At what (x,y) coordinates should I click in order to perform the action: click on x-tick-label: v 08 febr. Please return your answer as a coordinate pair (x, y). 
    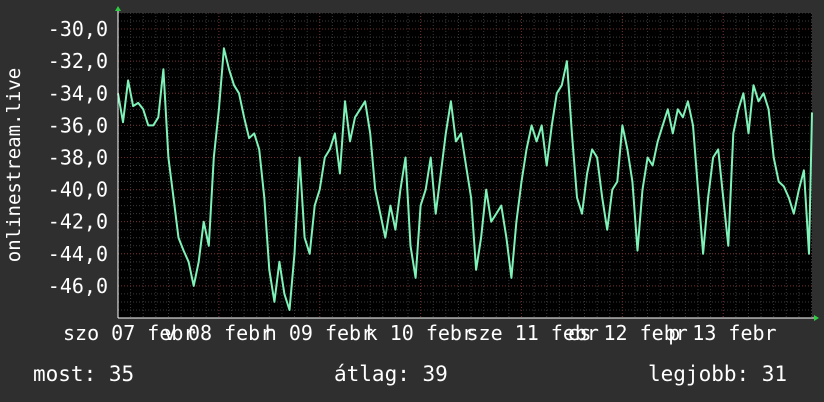
    Looking at the image, I should click on (218, 333).